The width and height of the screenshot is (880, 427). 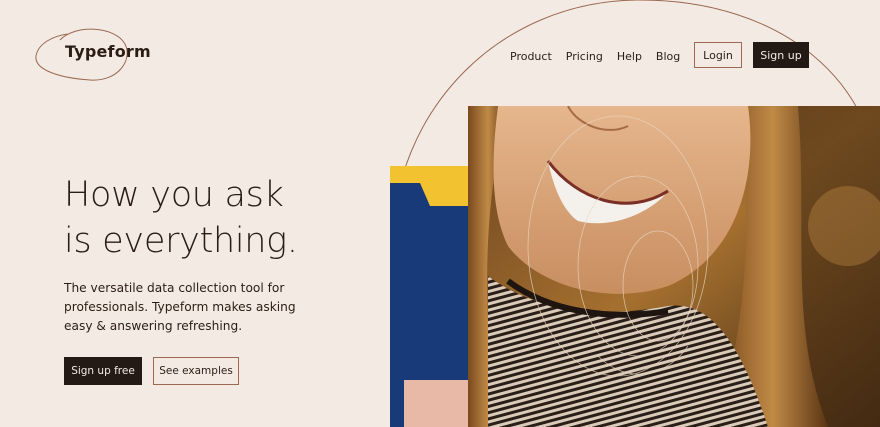 I want to click on hero-headline: How you ask is everything., so click(x=181, y=218).